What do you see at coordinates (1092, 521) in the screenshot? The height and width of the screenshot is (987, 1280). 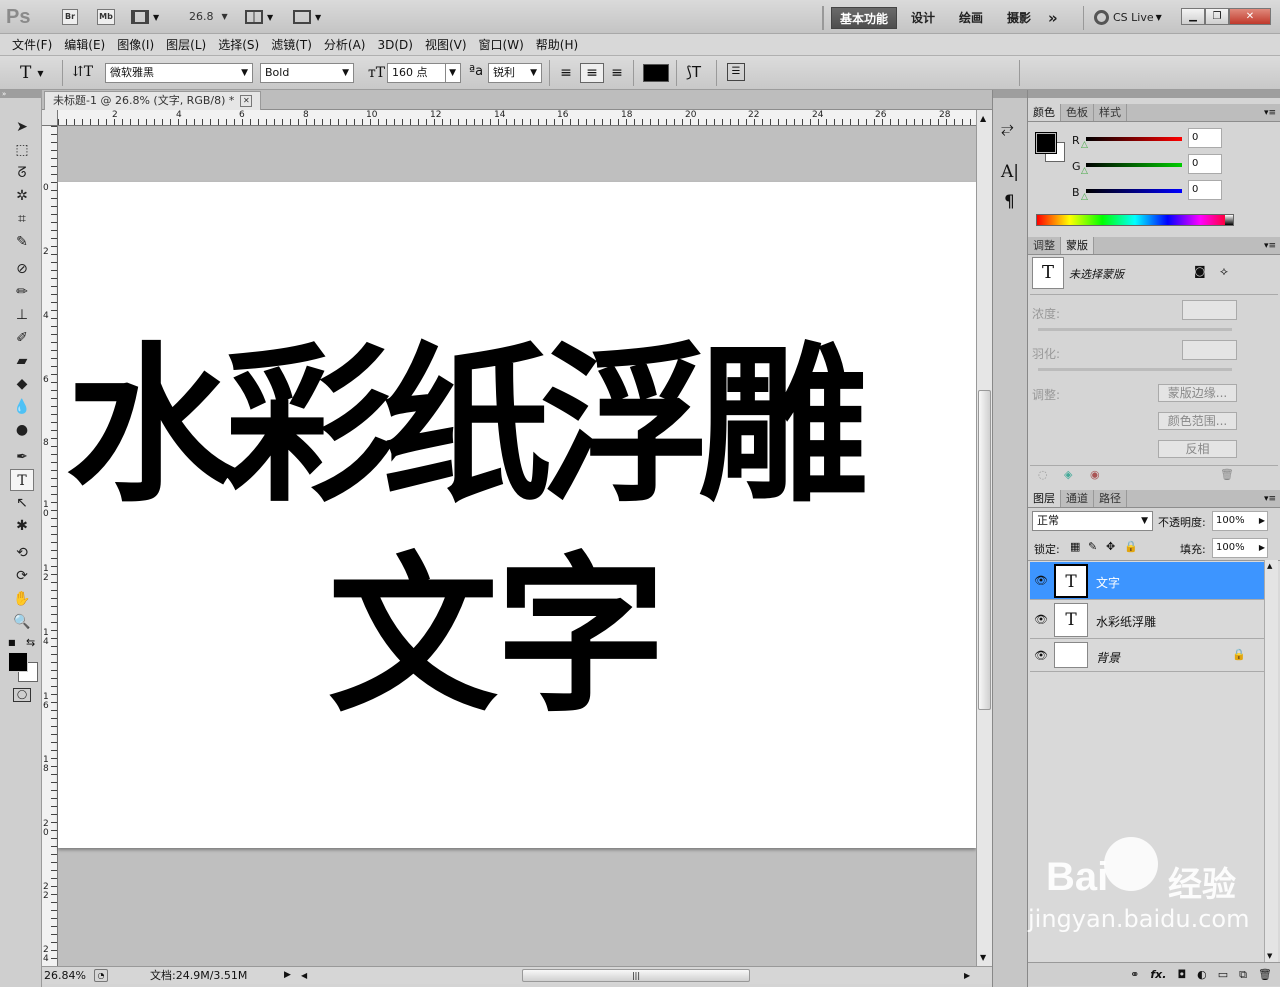 I see `blend-mode-select: 正常 ▼` at bounding box center [1092, 521].